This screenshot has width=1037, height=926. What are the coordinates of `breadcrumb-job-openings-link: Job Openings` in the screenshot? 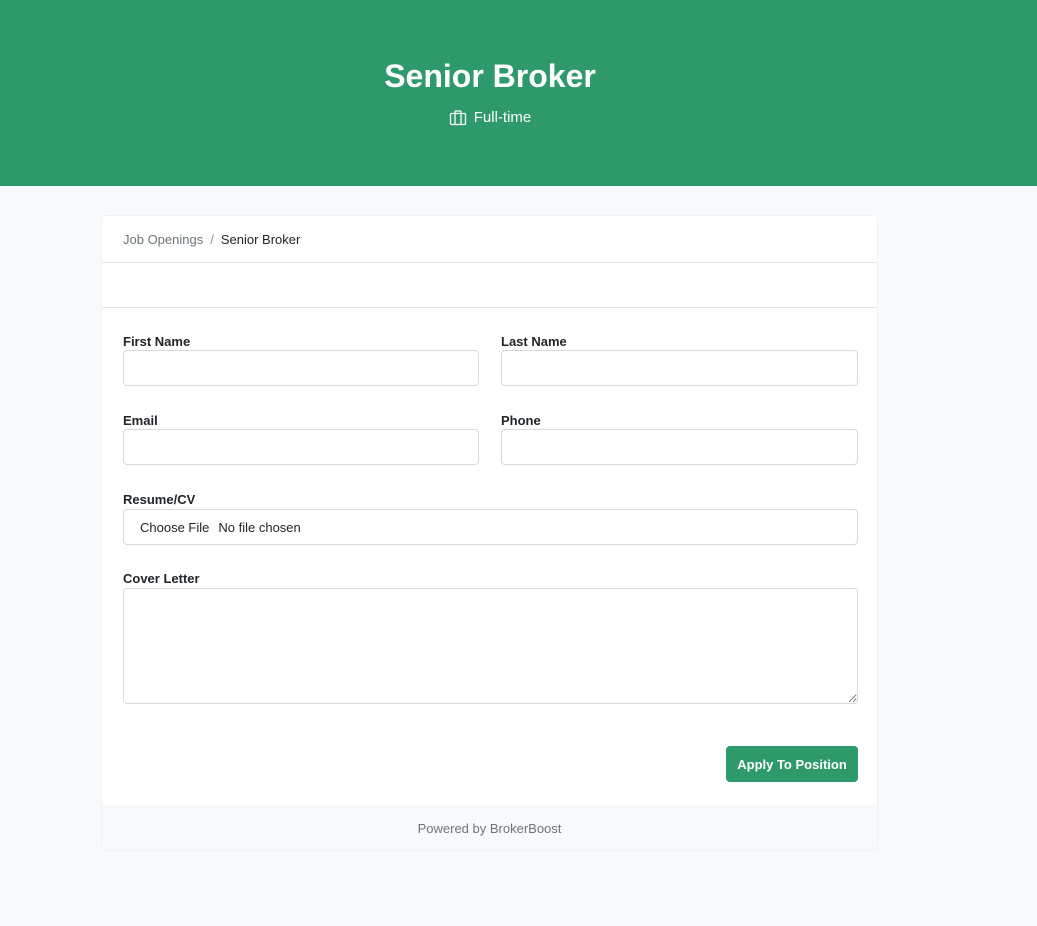 It's located at (163, 239).